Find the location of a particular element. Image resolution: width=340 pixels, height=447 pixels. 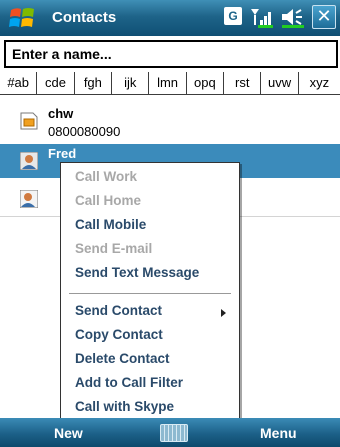

menu-item-copy-contact: Copy Contact is located at coordinates (119, 334).